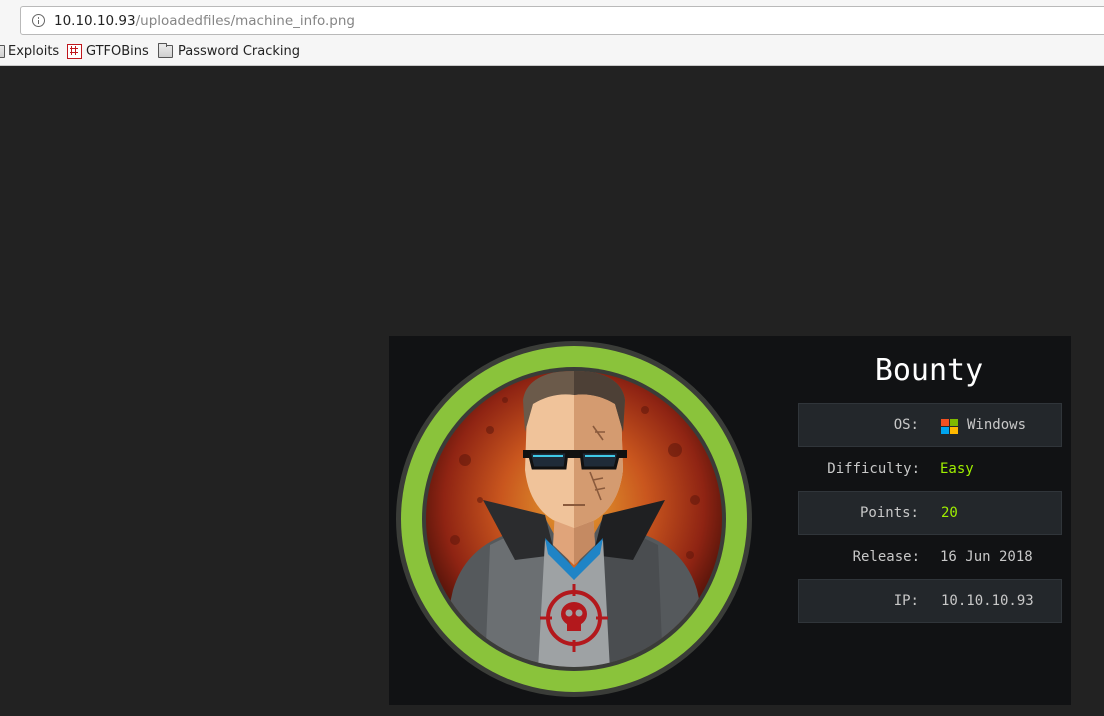 The width and height of the screenshot is (1104, 716). What do you see at coordinates (930, 513) in the screenshot?
I see `points-row: Points: 20` at bounding box center [930, 513].